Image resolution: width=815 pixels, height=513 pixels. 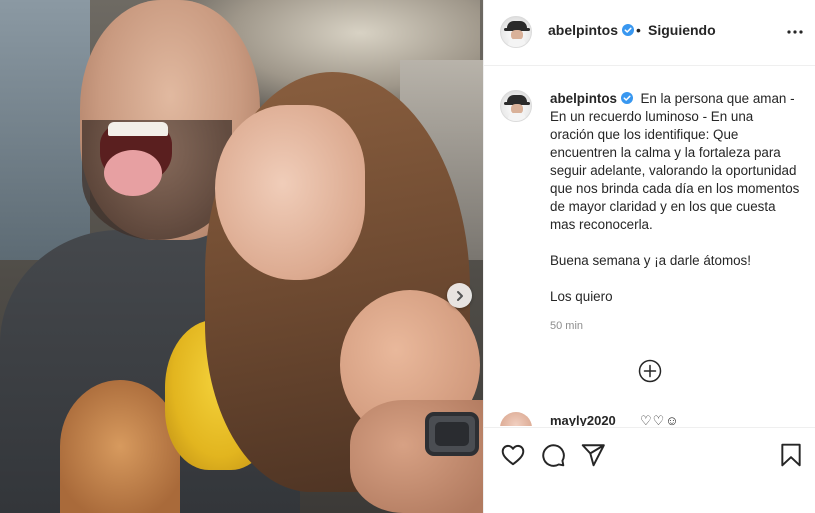 What do you see at coordinates (120, 446) in the screenshot?
I see `photo-lion-print` at bounding box center [120, 446].